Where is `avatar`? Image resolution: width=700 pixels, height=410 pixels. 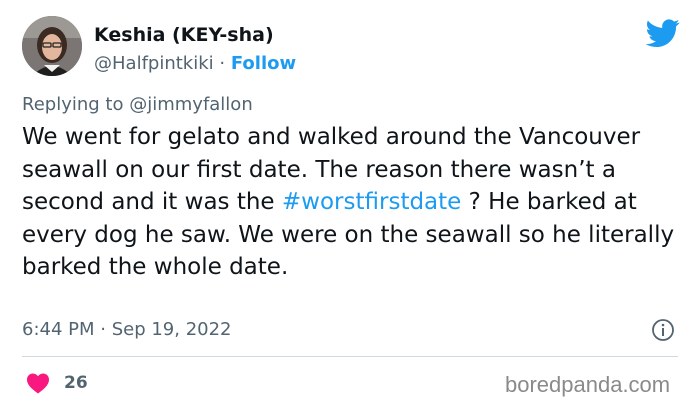
avatar is located at coordinates (52, 46).